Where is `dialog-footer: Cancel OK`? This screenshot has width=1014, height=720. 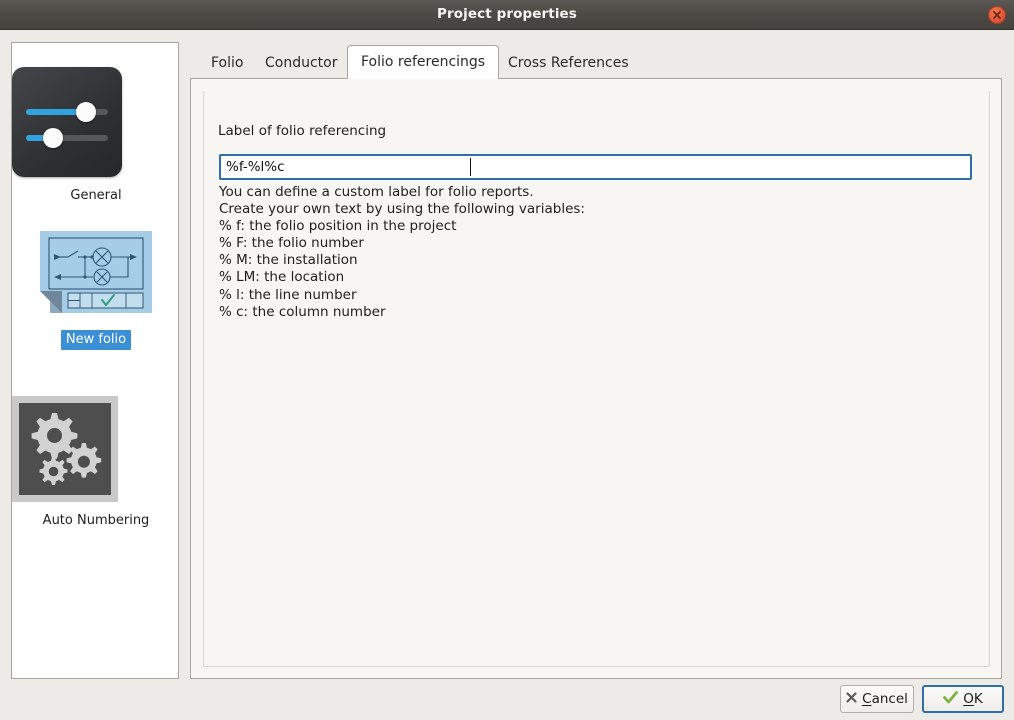
dialog-footer: Cancel OK is located at coordinates (507, 701).